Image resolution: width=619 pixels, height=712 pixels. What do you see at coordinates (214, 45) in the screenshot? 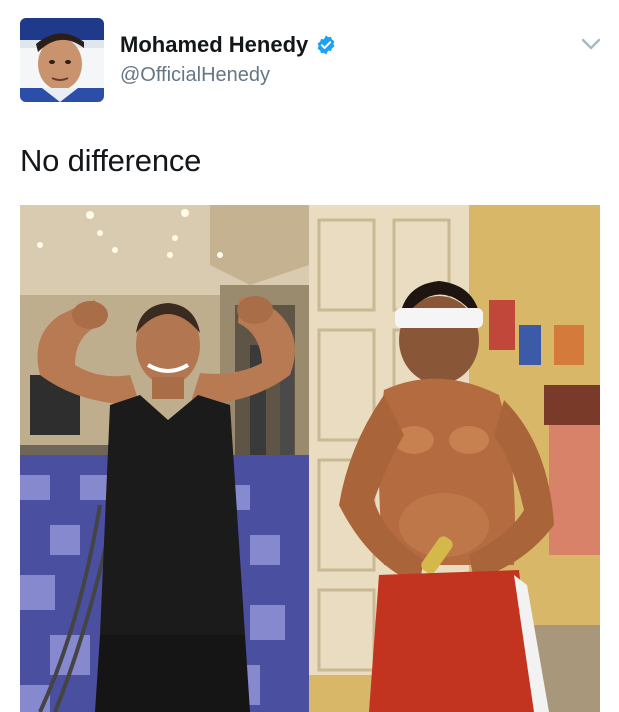
I see `author-display-name: Mohamed Henedy` at bounding box center [214, 45].